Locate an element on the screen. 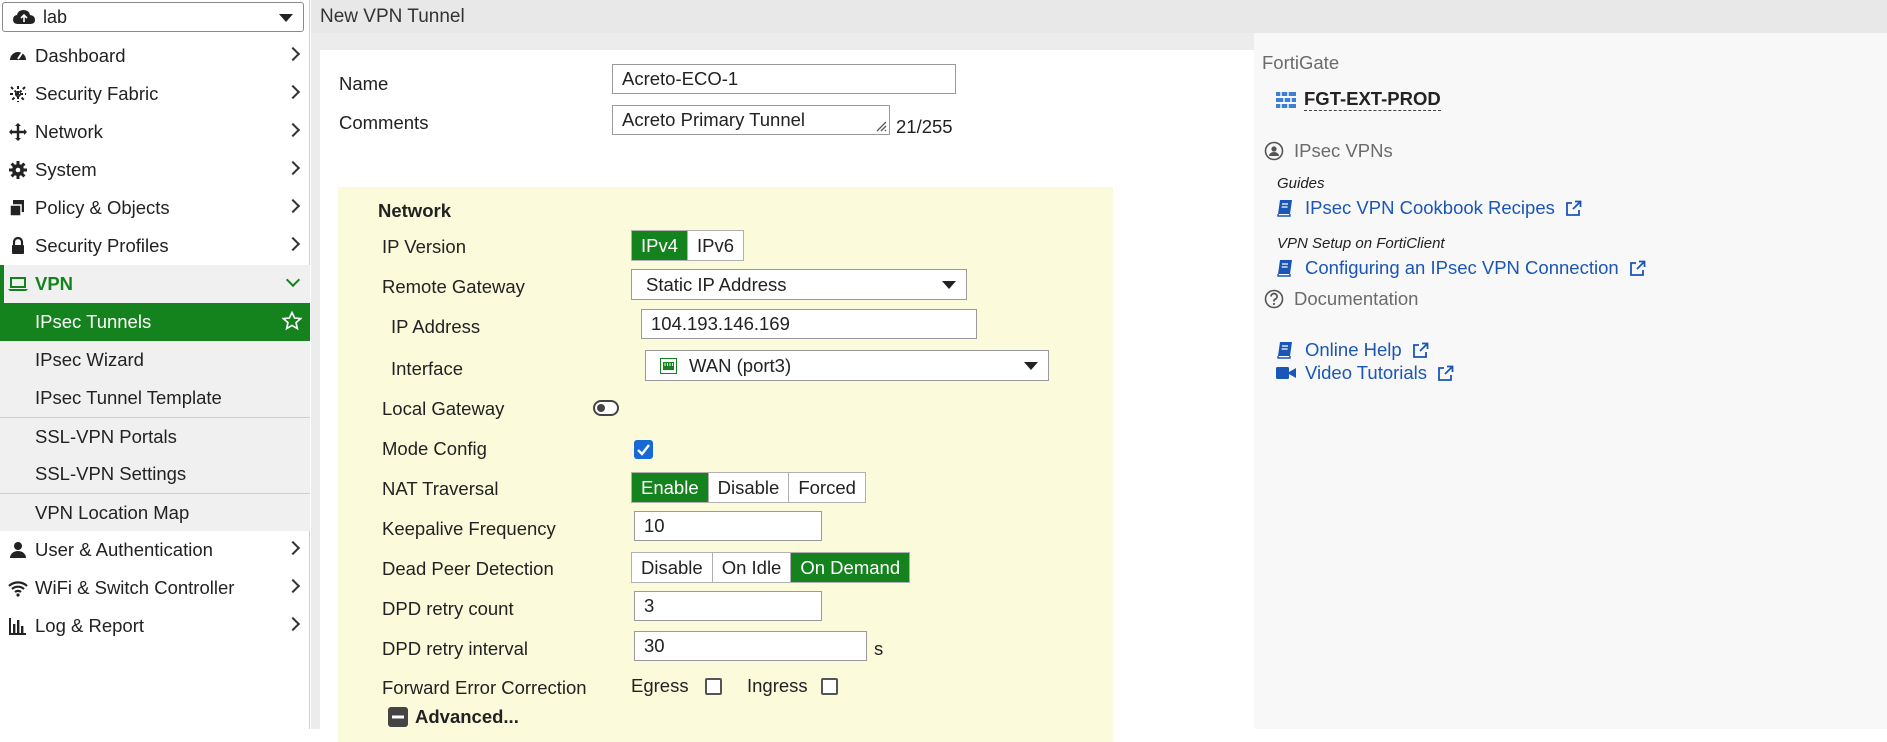 This screenshot has height=742, width=1887. sidebar-item-ipsec-wizard: IPsec Wizard is located at coordinates (155, 360).